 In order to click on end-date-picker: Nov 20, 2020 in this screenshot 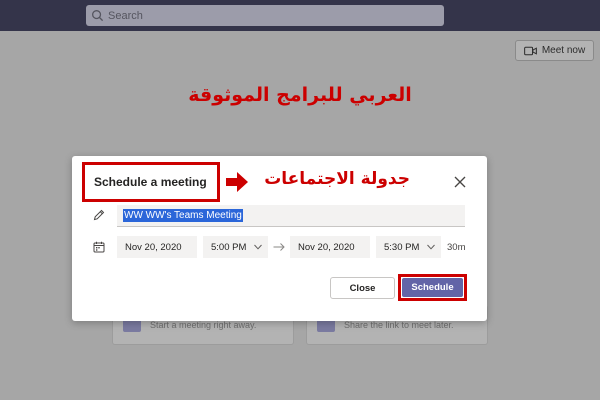, I will do `click(330, 247)`.